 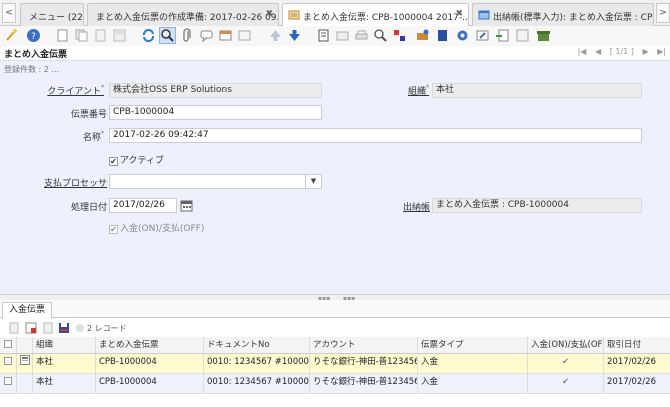 I want to click on attachment-icon, so click(x=187, y=35).